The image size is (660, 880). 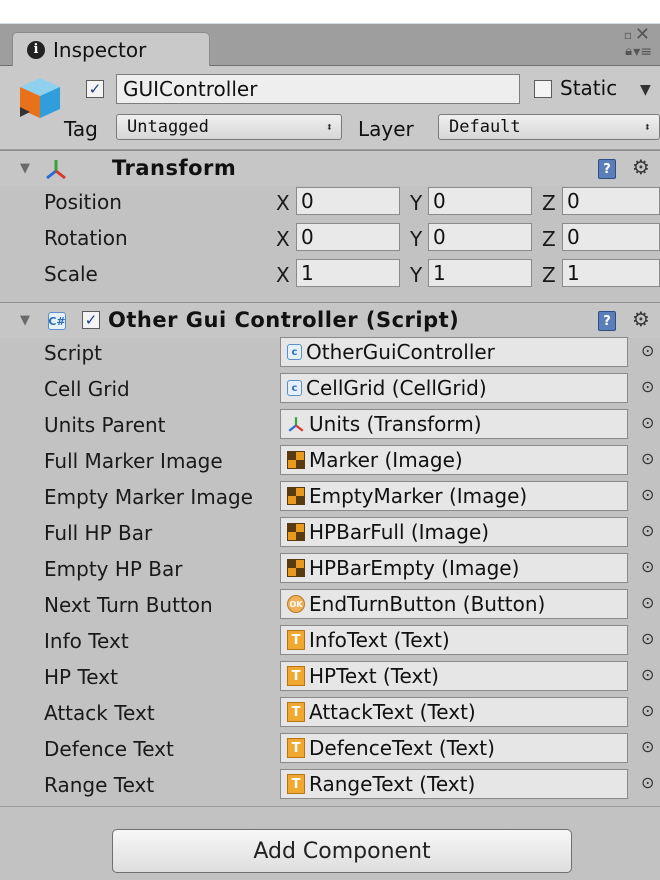 What do you see at coordinates (454, 640) in the screenshot?
I see `object-field-info-text: T InfoText (Text)` at bounding box center [454, 640].